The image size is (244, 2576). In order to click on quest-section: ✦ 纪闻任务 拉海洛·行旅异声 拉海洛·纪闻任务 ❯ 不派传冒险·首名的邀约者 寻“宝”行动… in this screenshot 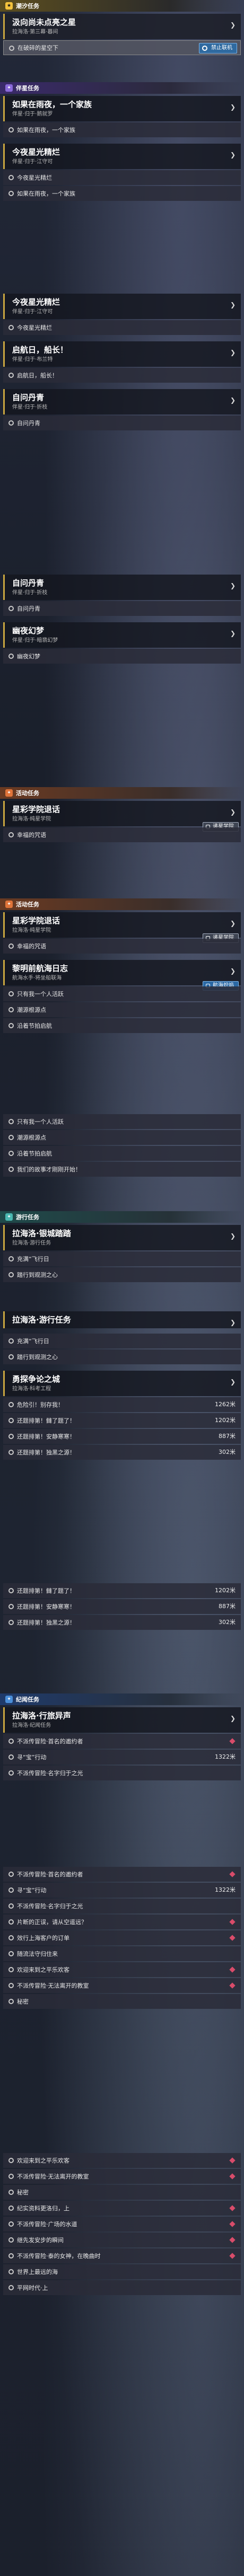, I will do `click(122, 1736)`.